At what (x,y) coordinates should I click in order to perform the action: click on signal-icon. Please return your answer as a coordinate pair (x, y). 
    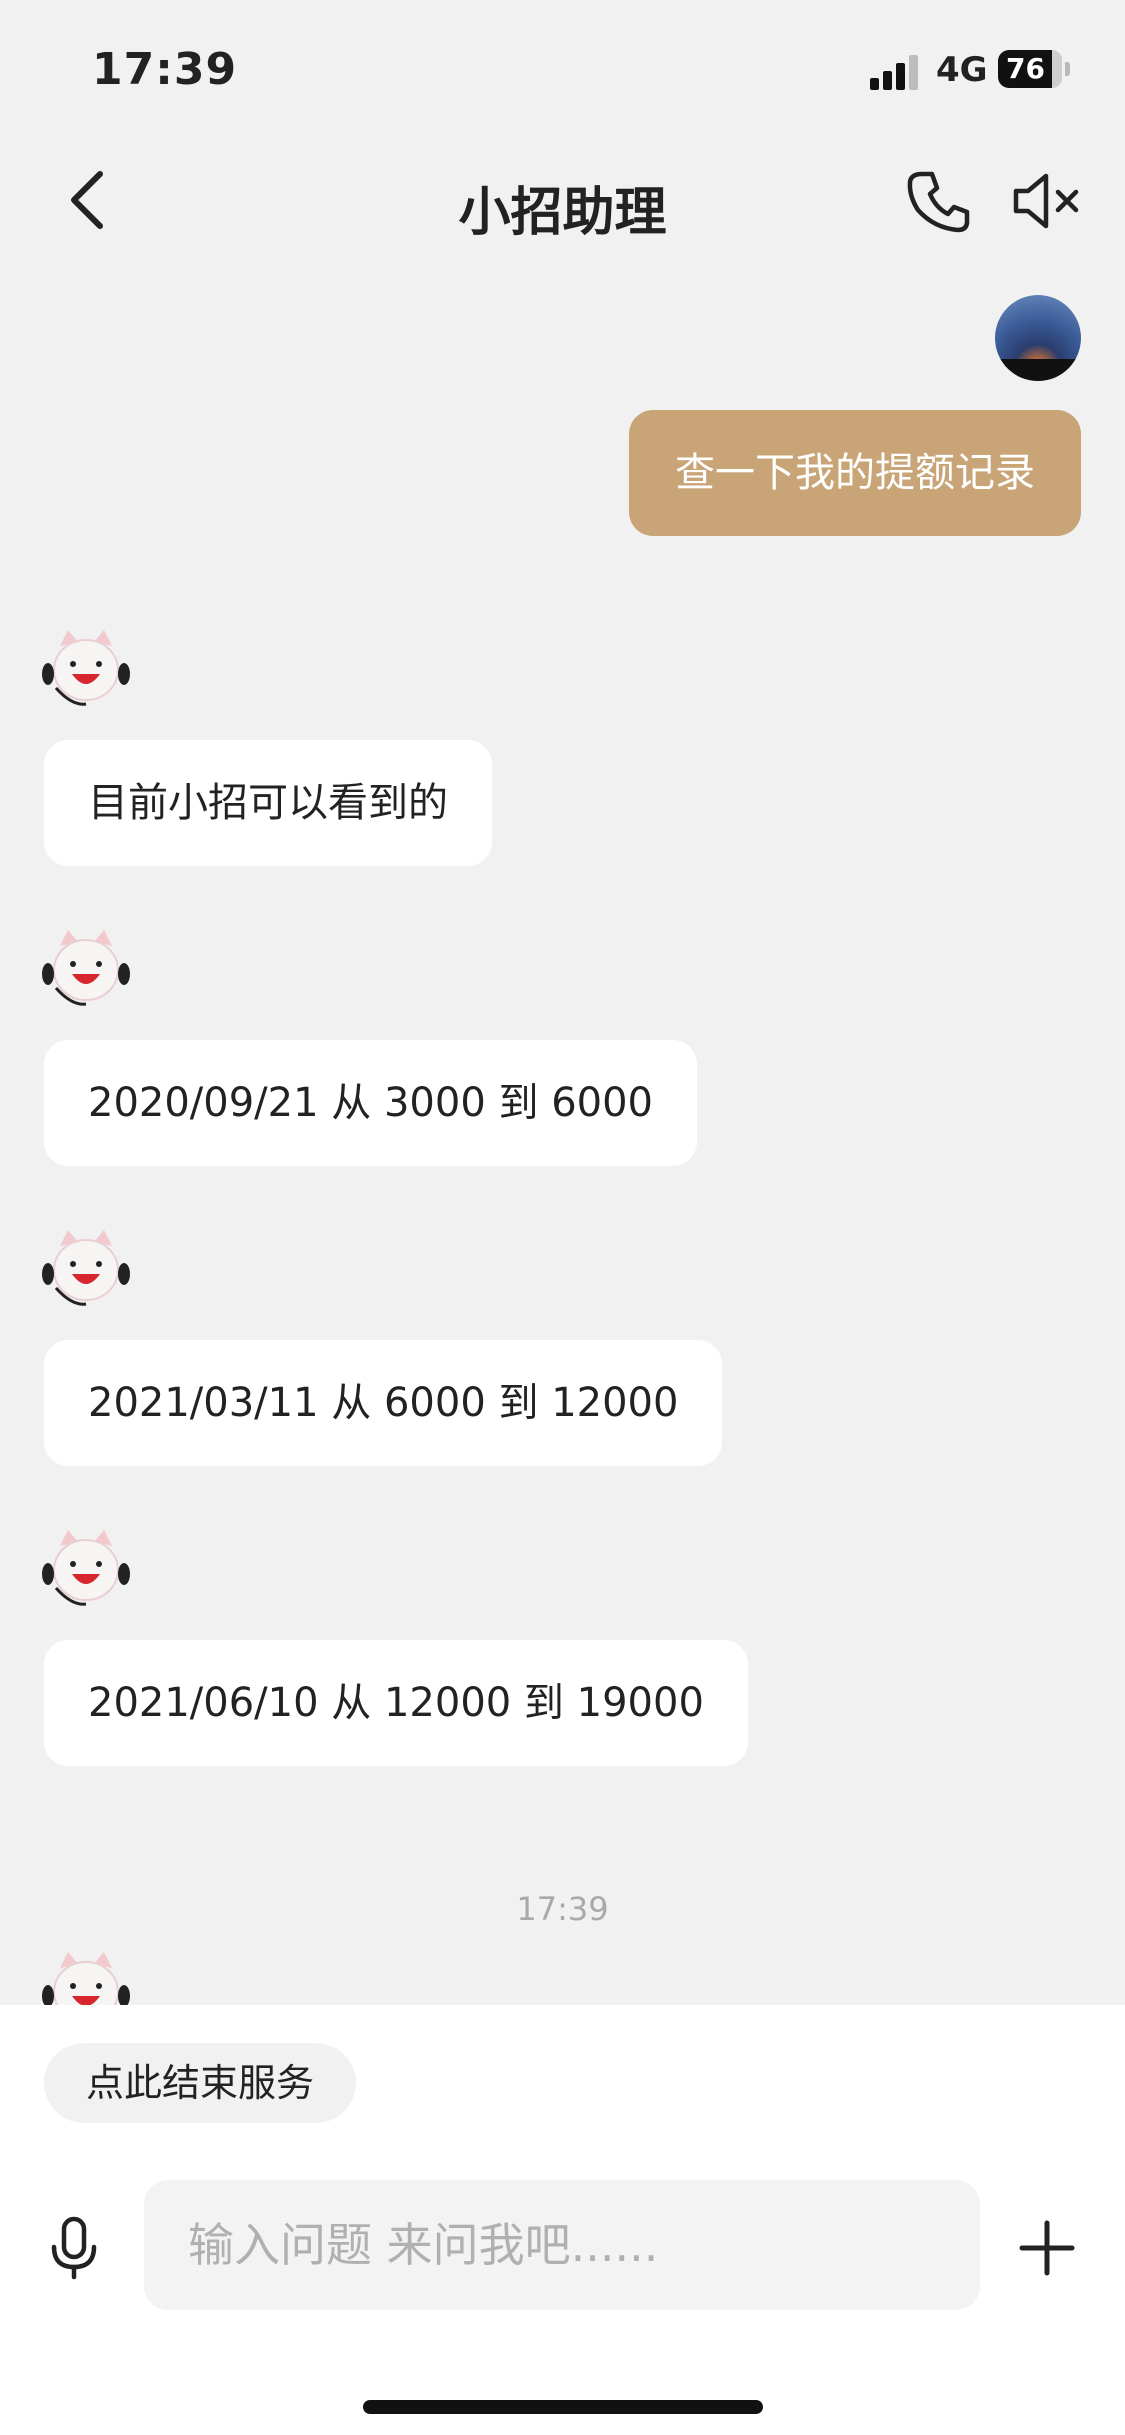
    Looking at the image, I should click on (894, 72).